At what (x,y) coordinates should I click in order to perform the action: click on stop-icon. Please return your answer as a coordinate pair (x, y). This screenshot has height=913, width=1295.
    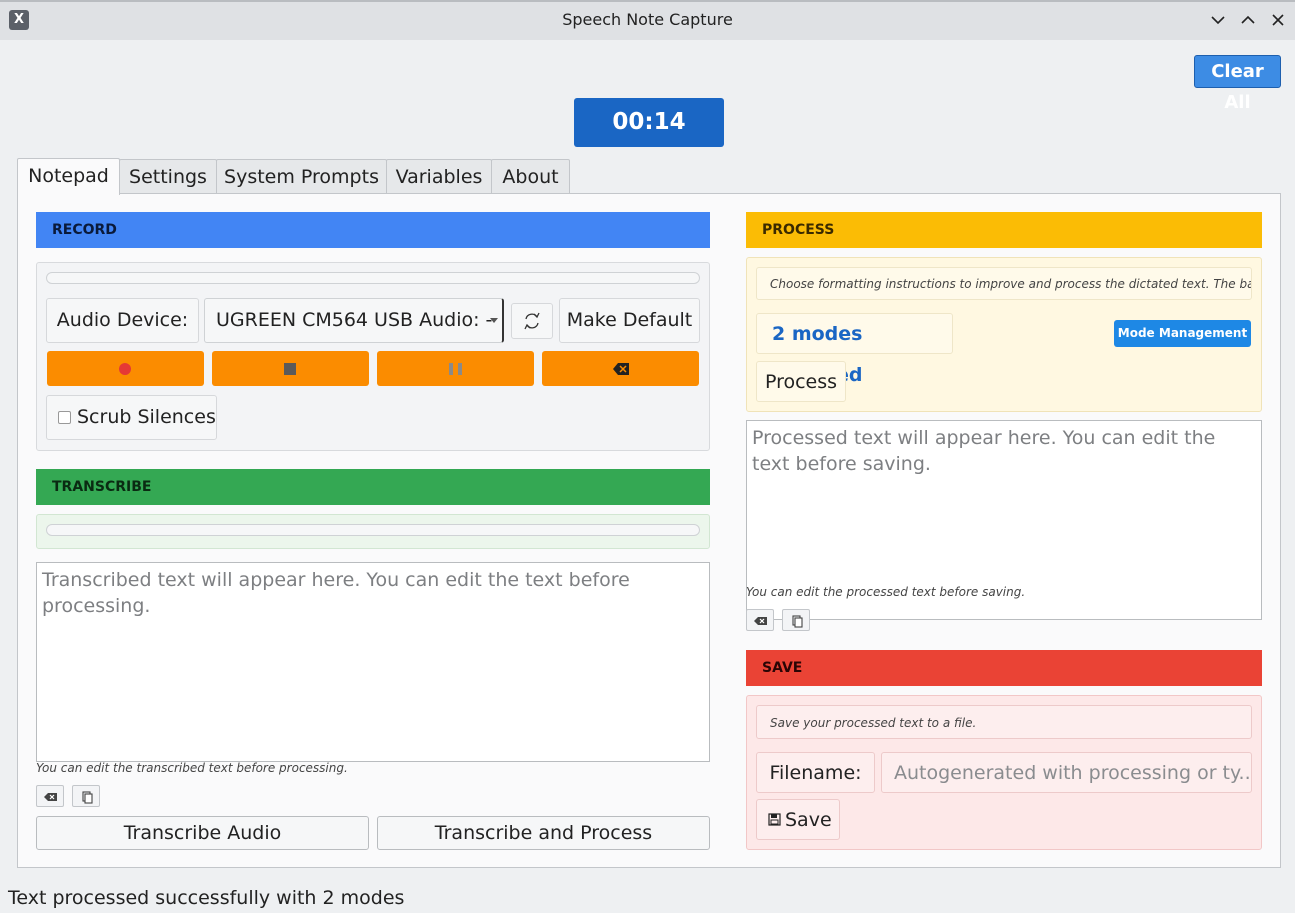
    Looking at the image, I should click on (290, 369).